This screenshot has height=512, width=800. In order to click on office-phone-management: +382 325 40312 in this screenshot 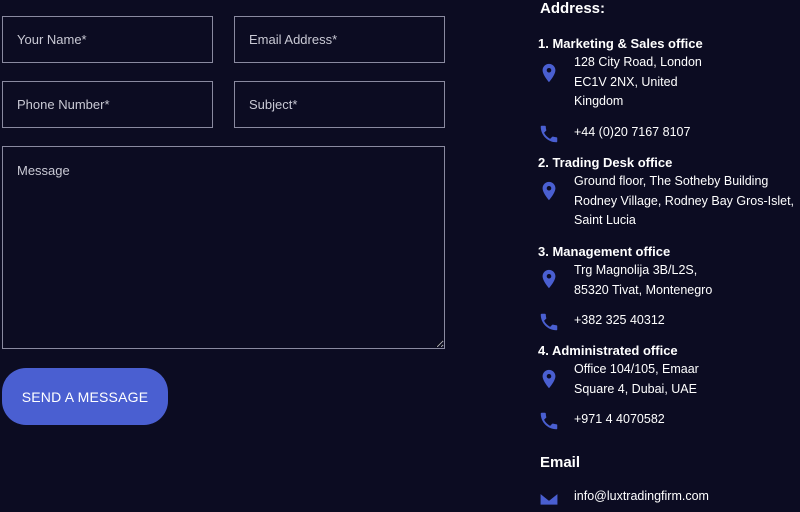, I will do `click(619, 320)`.